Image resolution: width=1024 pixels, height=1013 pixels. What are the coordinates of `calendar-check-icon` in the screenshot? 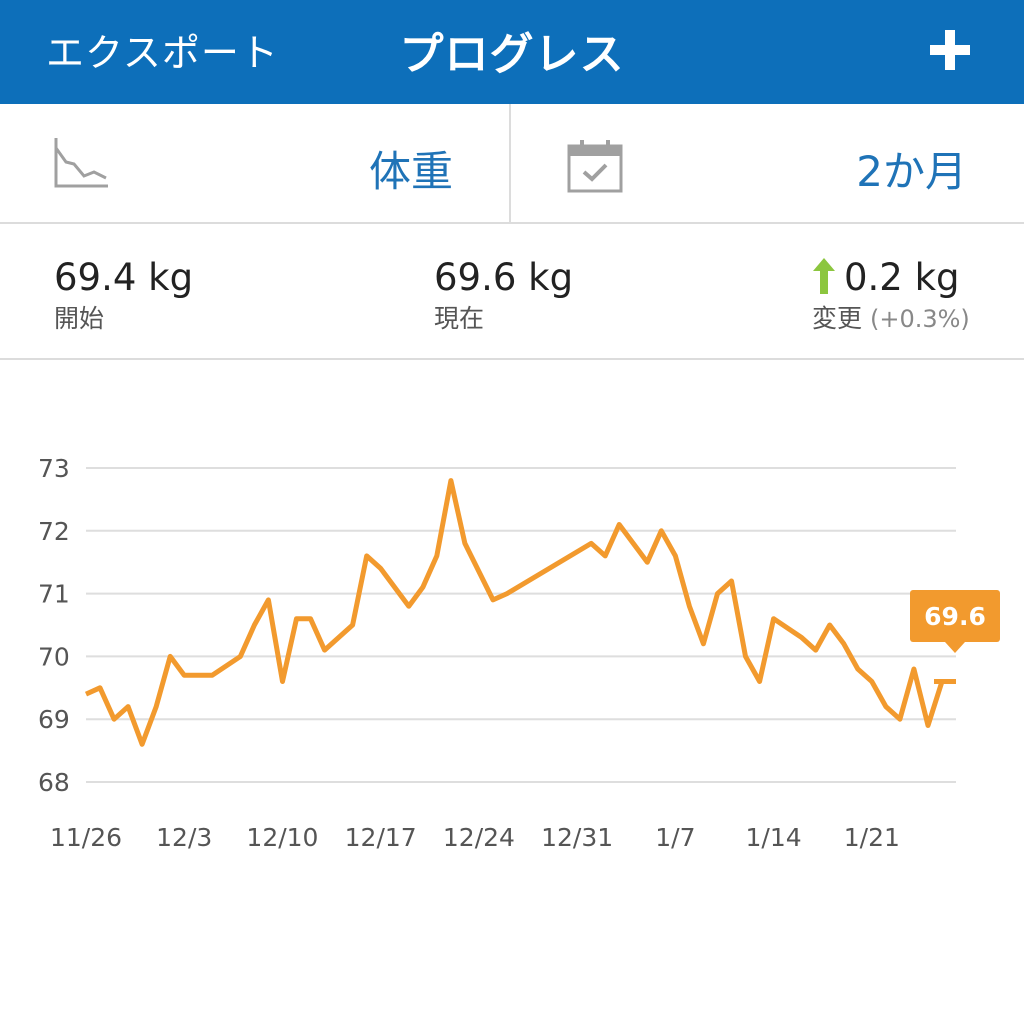 It's located at (595, 166).